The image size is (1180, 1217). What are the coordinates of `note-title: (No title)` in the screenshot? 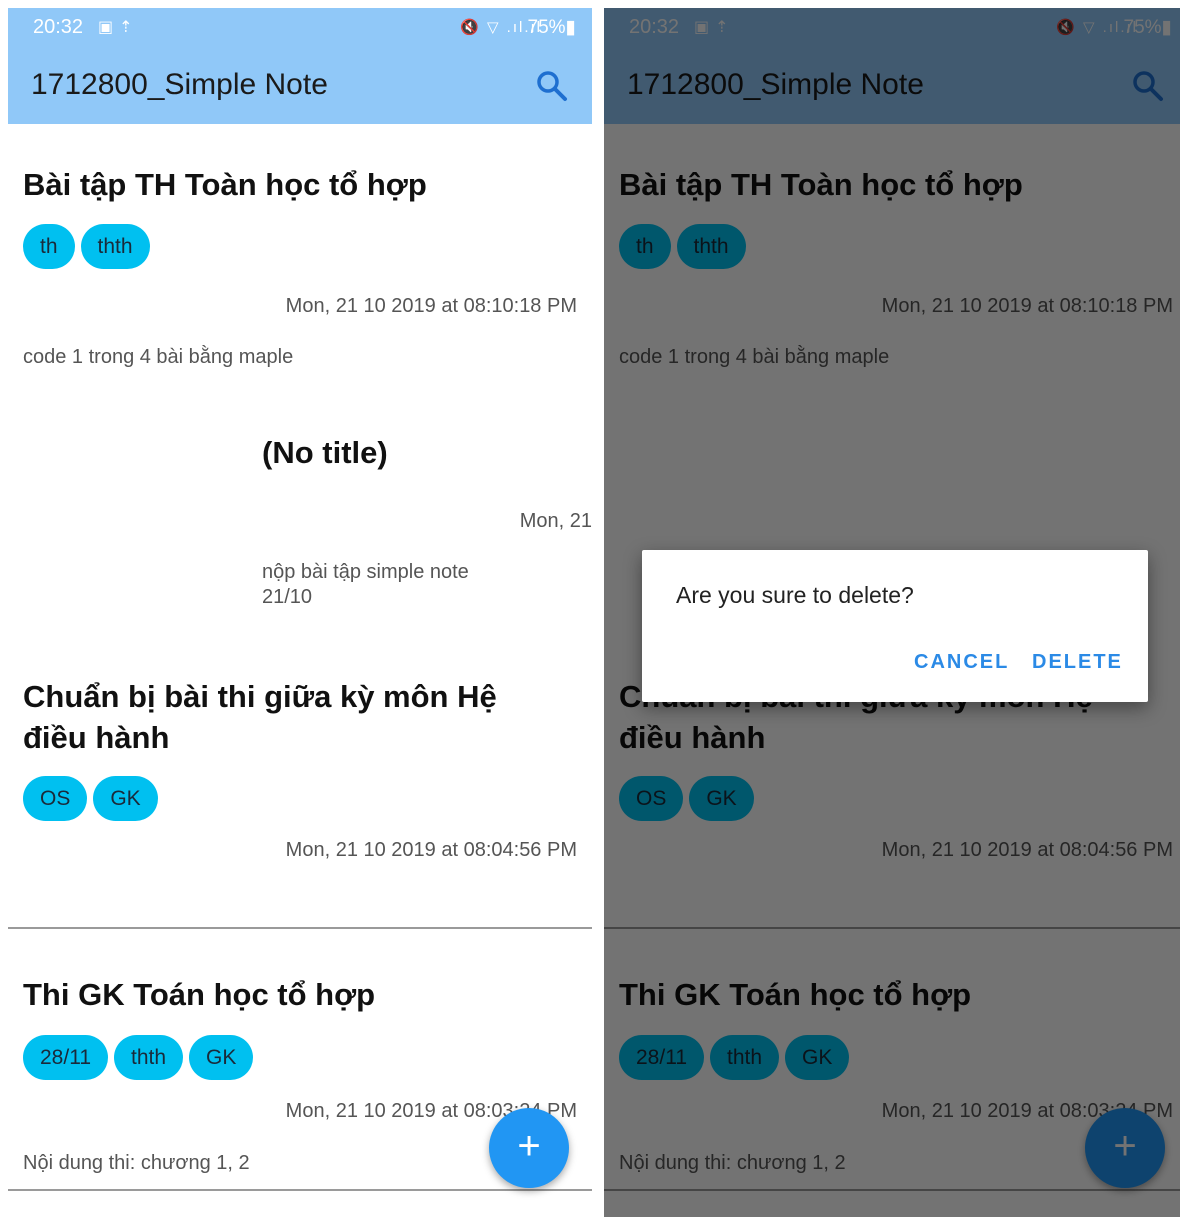 It's located at (325, 452).